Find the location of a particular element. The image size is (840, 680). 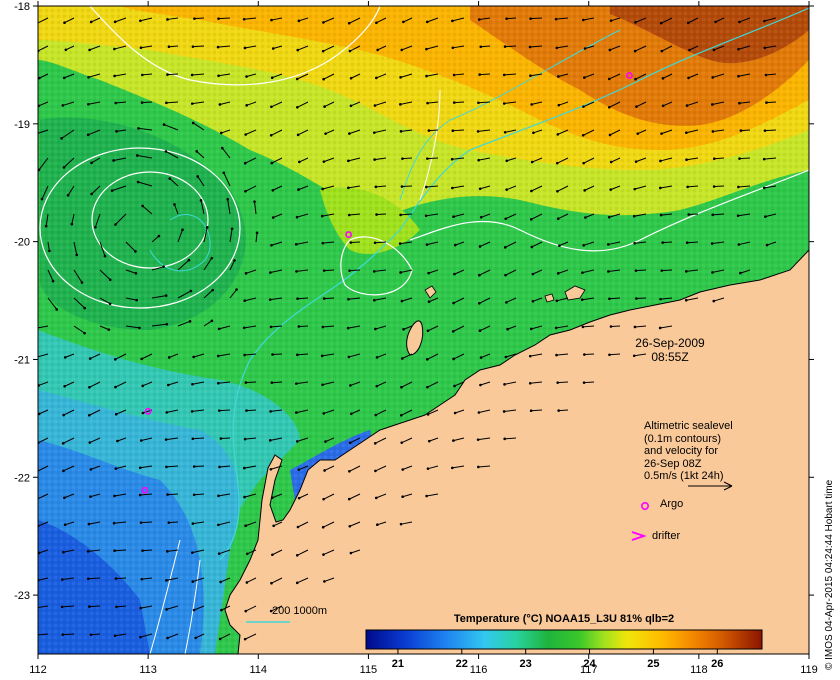

lon-tick-label: 113 is located at coordinates (148, 670).